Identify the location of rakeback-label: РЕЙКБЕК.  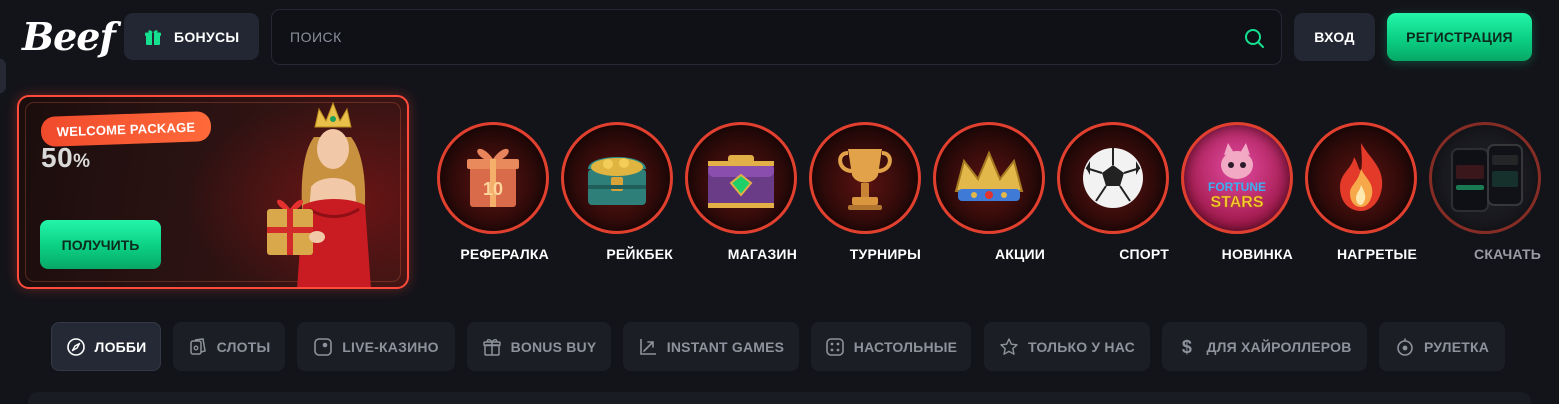
(639, 254).